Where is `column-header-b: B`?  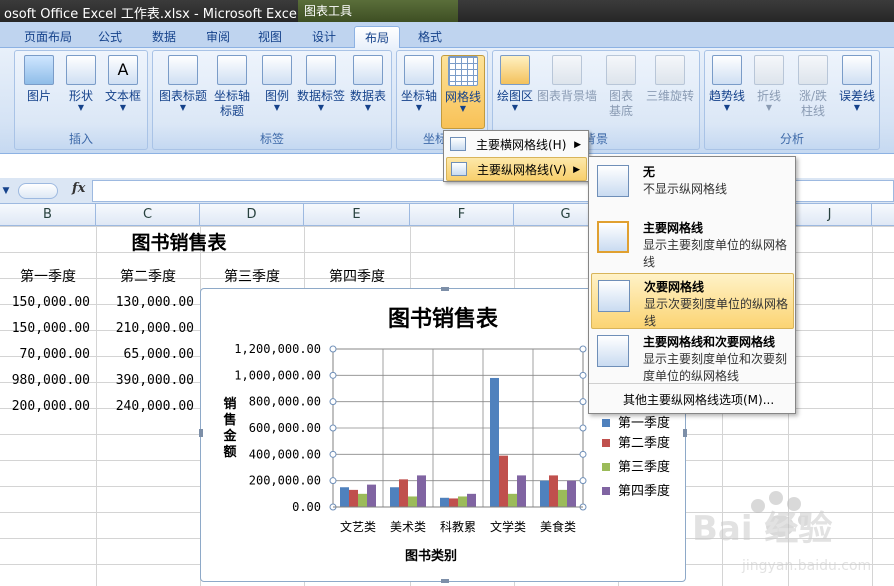
column-header-b: B is located at coordinates (48, 215).